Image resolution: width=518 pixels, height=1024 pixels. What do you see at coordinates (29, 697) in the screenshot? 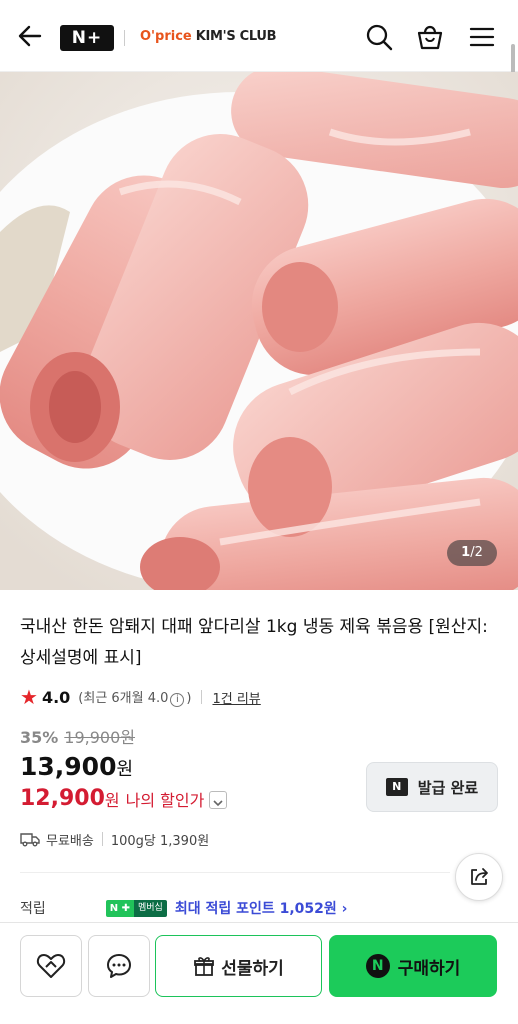
I see `star-icon: ★` at bounding box center [29, 697].